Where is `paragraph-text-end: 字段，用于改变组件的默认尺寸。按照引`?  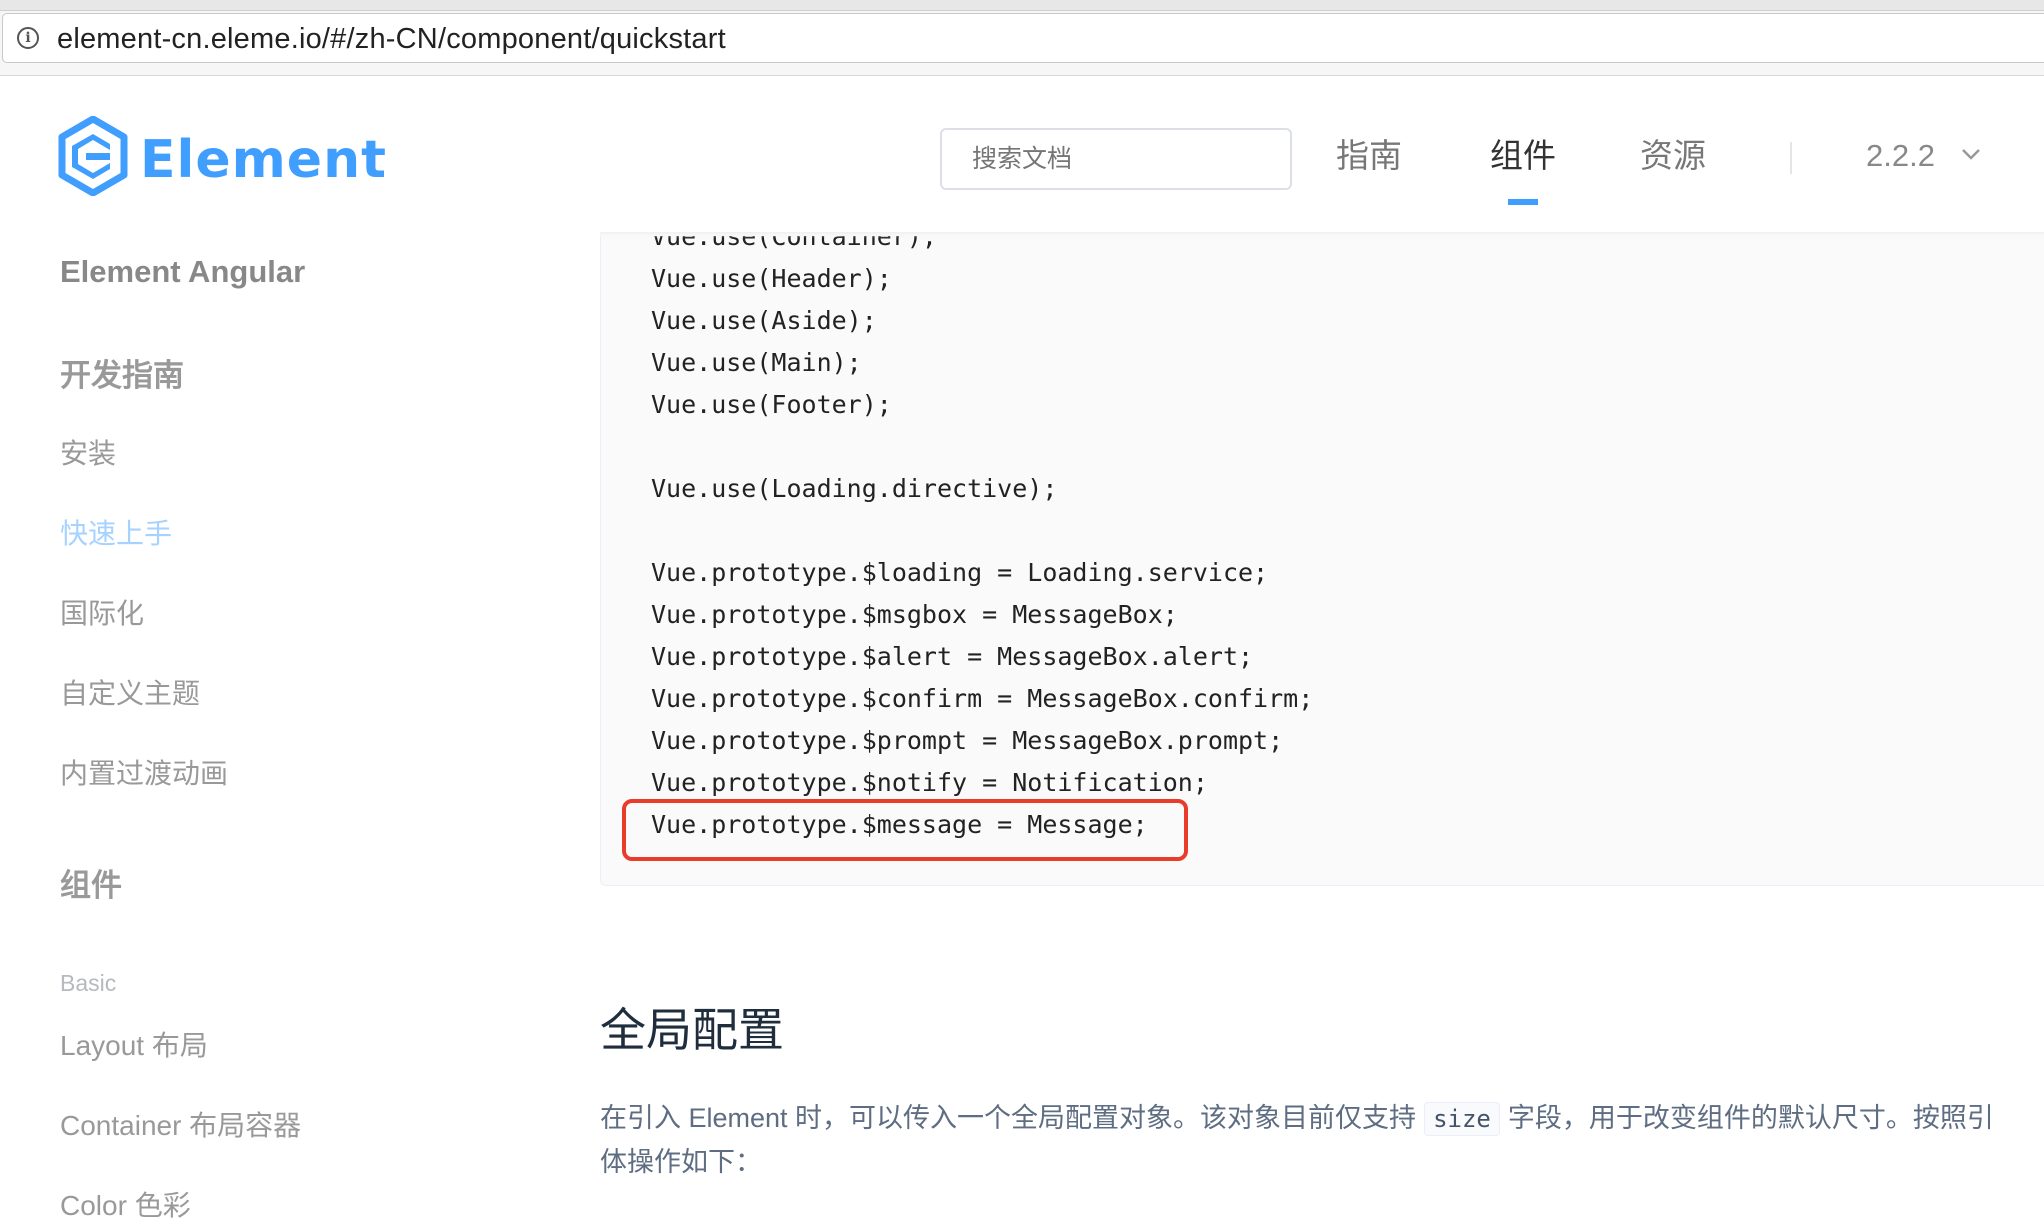
paragraph-text-end: 字段，用于改变组件的默认尺寸。按照引 is located at coordinates (1750, 1118).